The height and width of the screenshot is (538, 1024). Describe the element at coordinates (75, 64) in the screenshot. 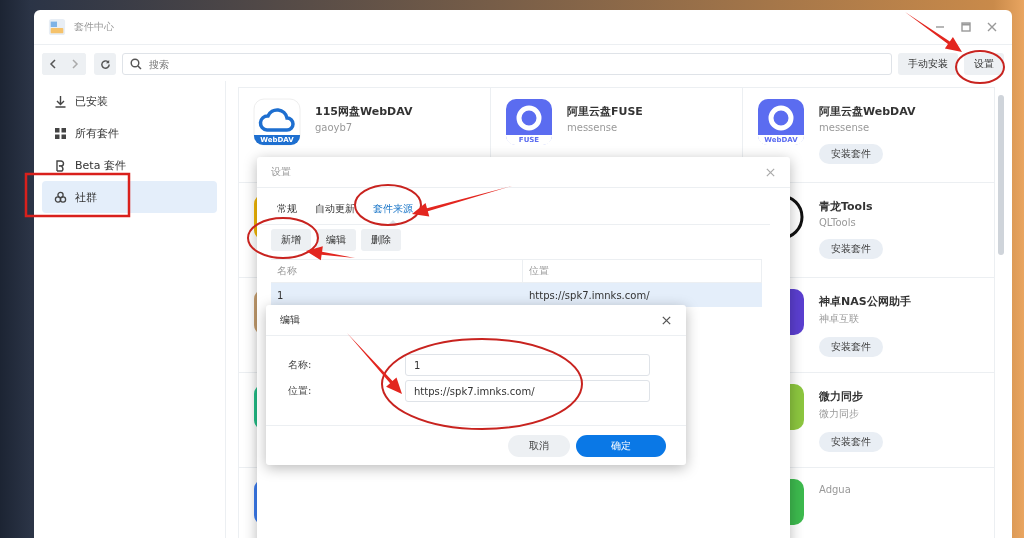

I see `chevron-right-icon` at that location.